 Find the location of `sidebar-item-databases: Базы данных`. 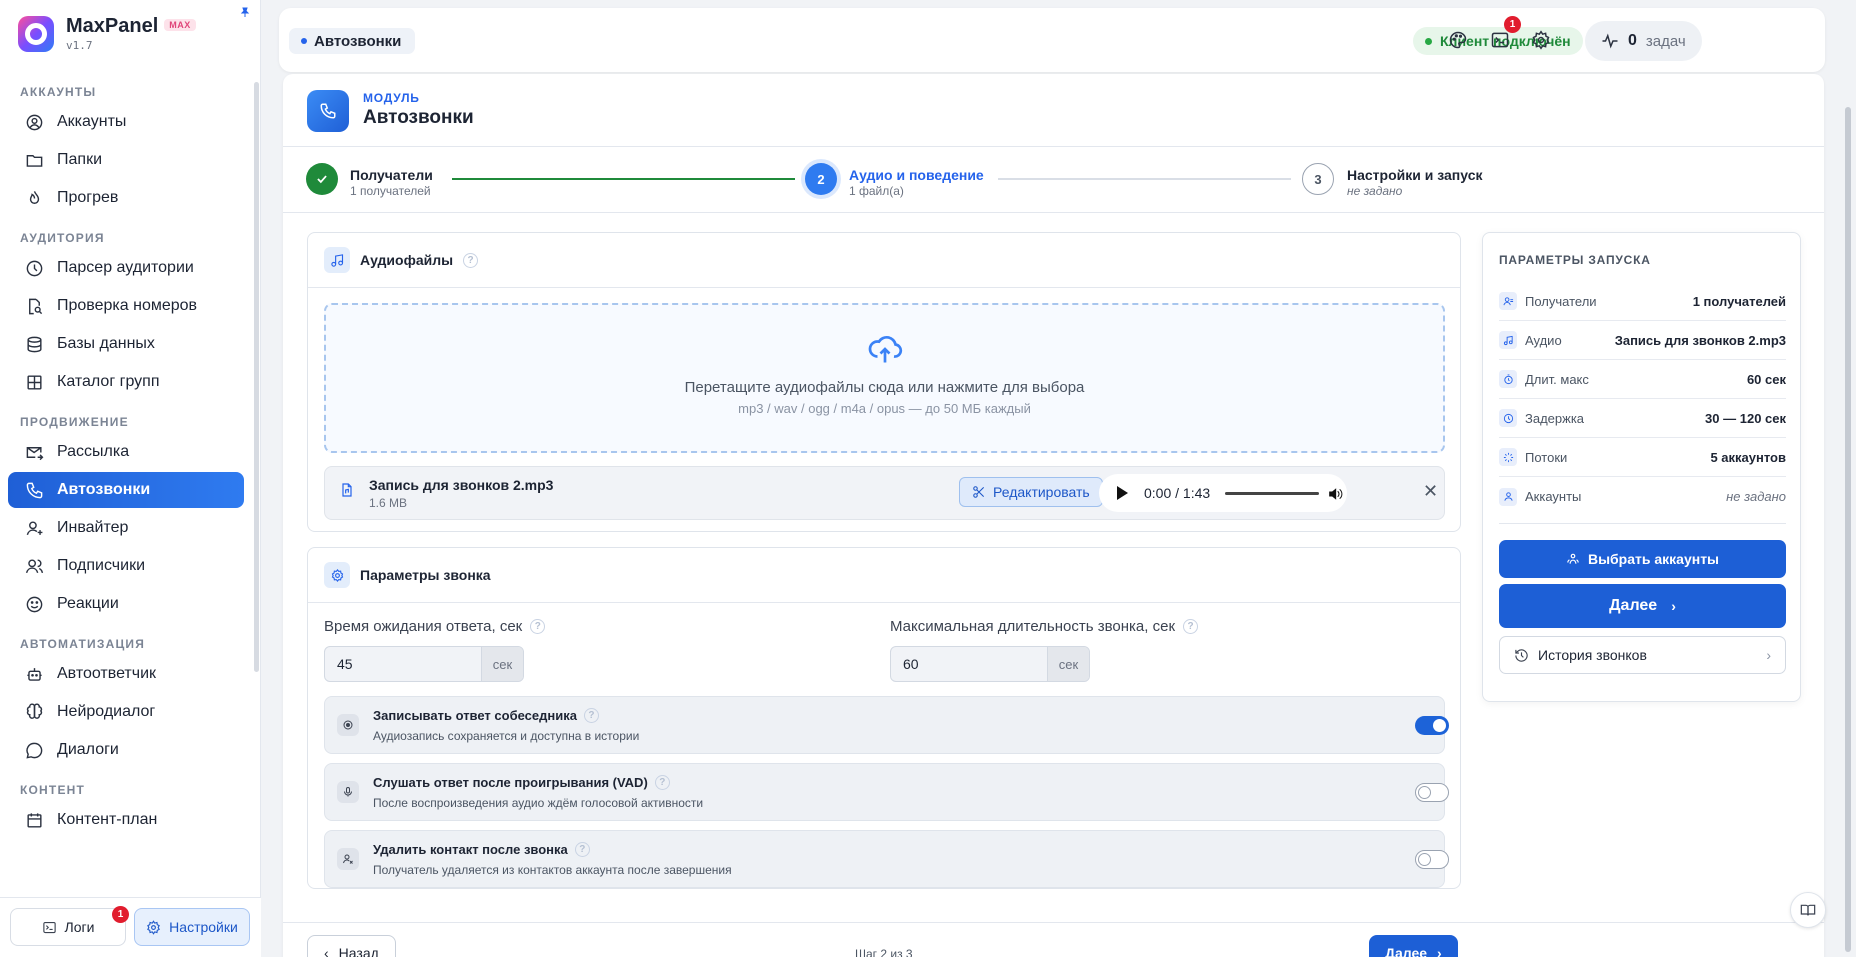

sidebar-item-databases: Базы данных is located at coordinates (126, 344).